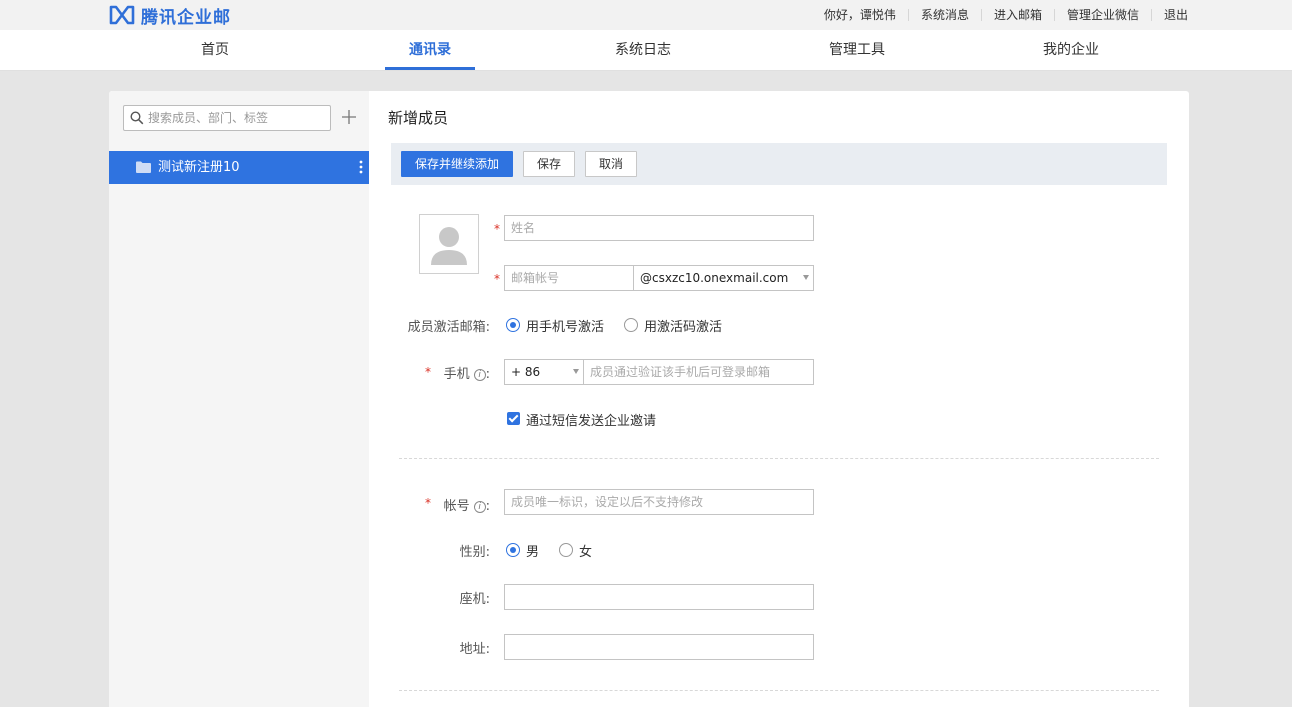 Image resolution: width=1292 pixels, height=707 pixels. I want to click on phone-field, so click(698, 372).